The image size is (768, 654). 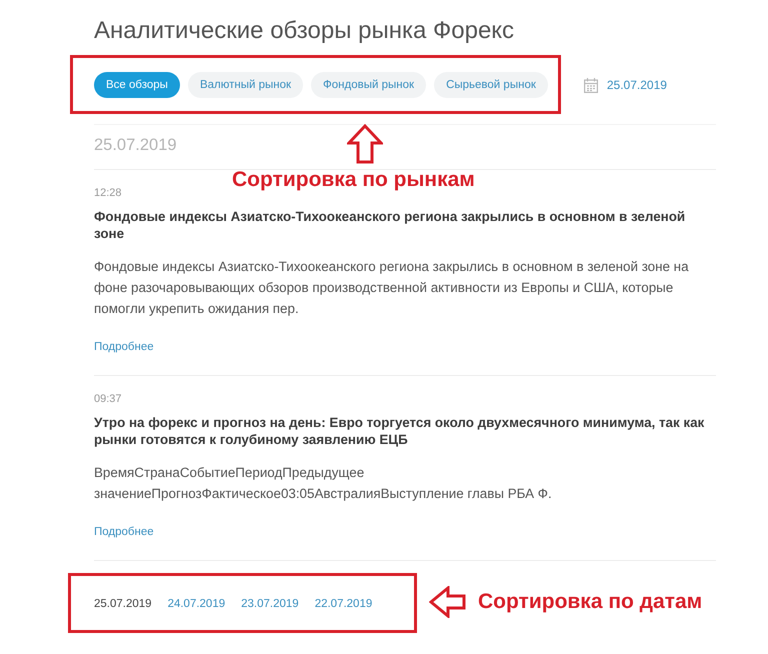 What do you see at coordinates (491, 85) in the screenshot?
I see `filter-tab: Сырьевой рынок` at bounding box center [491, 85].